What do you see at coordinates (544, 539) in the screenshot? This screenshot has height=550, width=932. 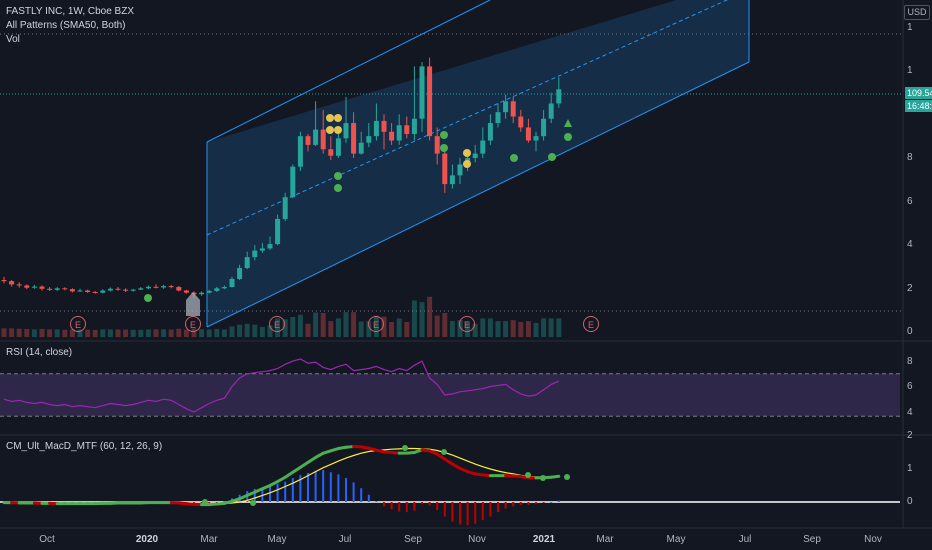 I see `x-tick-label: 2021` at bounding box center [544, 539].